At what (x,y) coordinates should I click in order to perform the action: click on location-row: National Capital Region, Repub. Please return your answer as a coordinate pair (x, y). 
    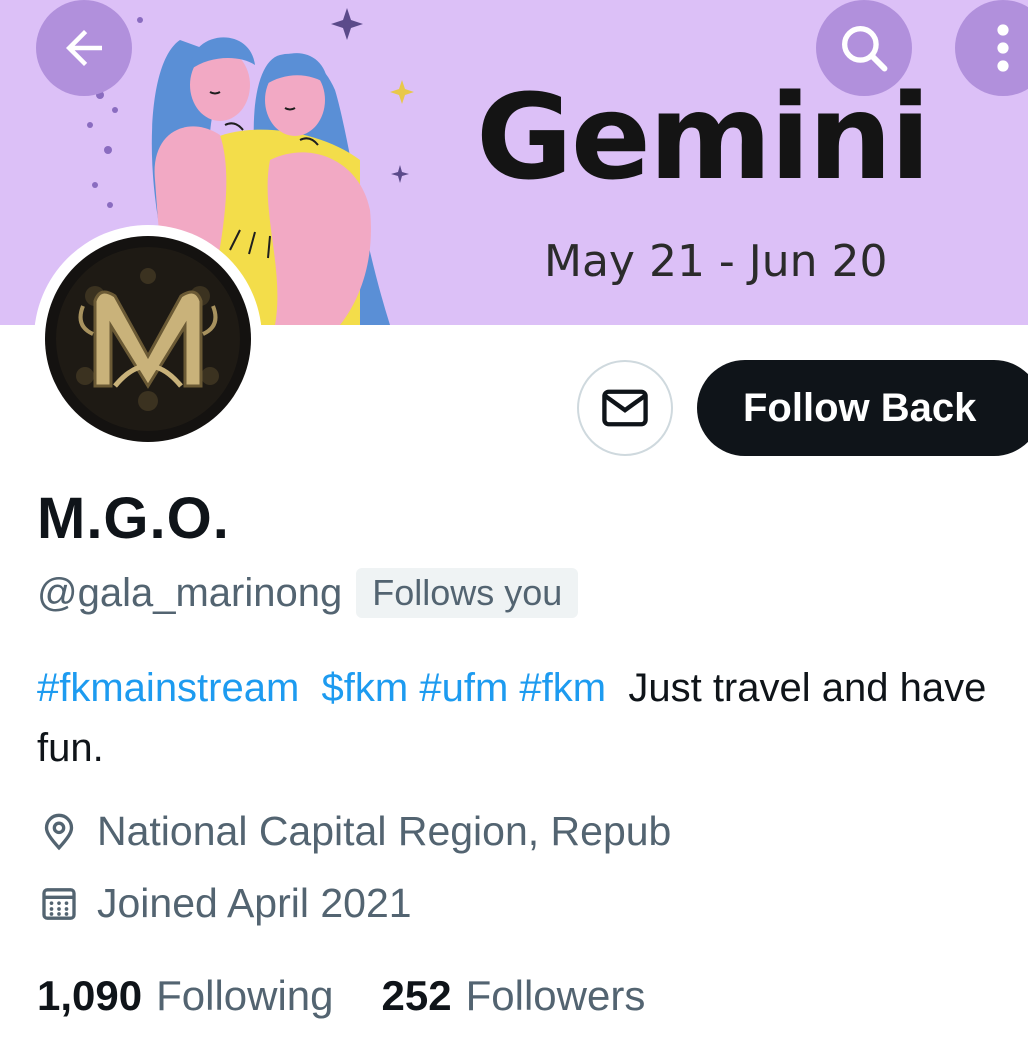
    Looking at the image, I should click on (354, 831).